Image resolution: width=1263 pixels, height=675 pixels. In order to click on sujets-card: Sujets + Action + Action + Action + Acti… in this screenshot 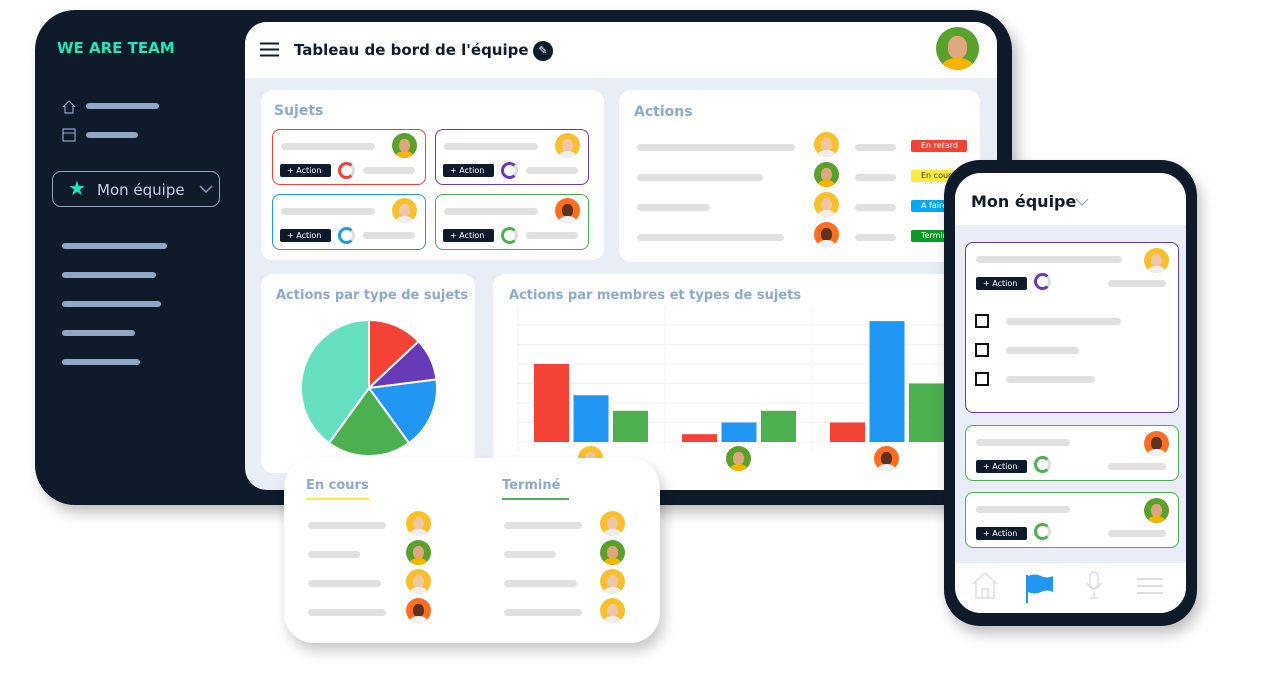, I will do `click(432, 175)`.